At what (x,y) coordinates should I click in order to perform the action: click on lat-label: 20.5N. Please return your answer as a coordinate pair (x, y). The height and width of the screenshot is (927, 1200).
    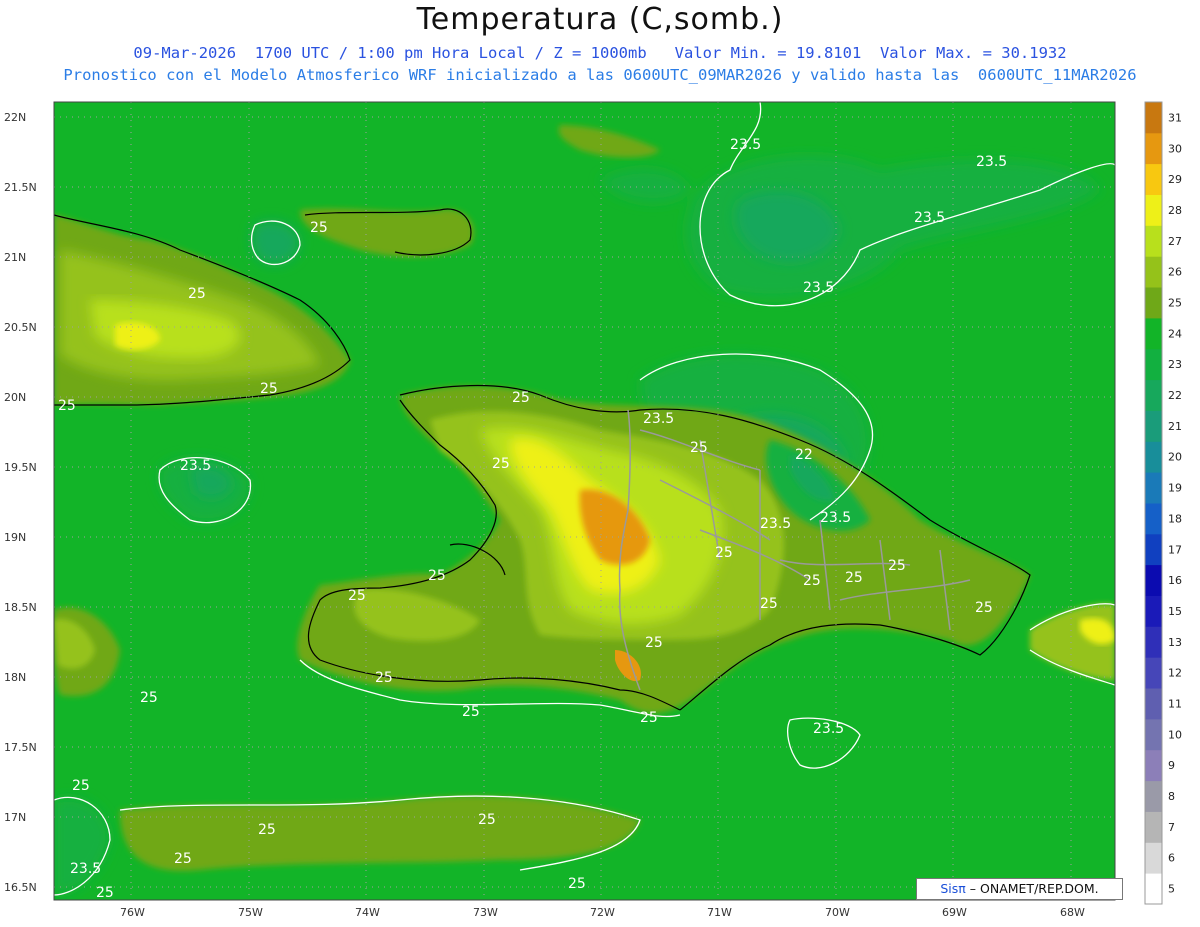
    Looking at the image, I should click on (20, 327).